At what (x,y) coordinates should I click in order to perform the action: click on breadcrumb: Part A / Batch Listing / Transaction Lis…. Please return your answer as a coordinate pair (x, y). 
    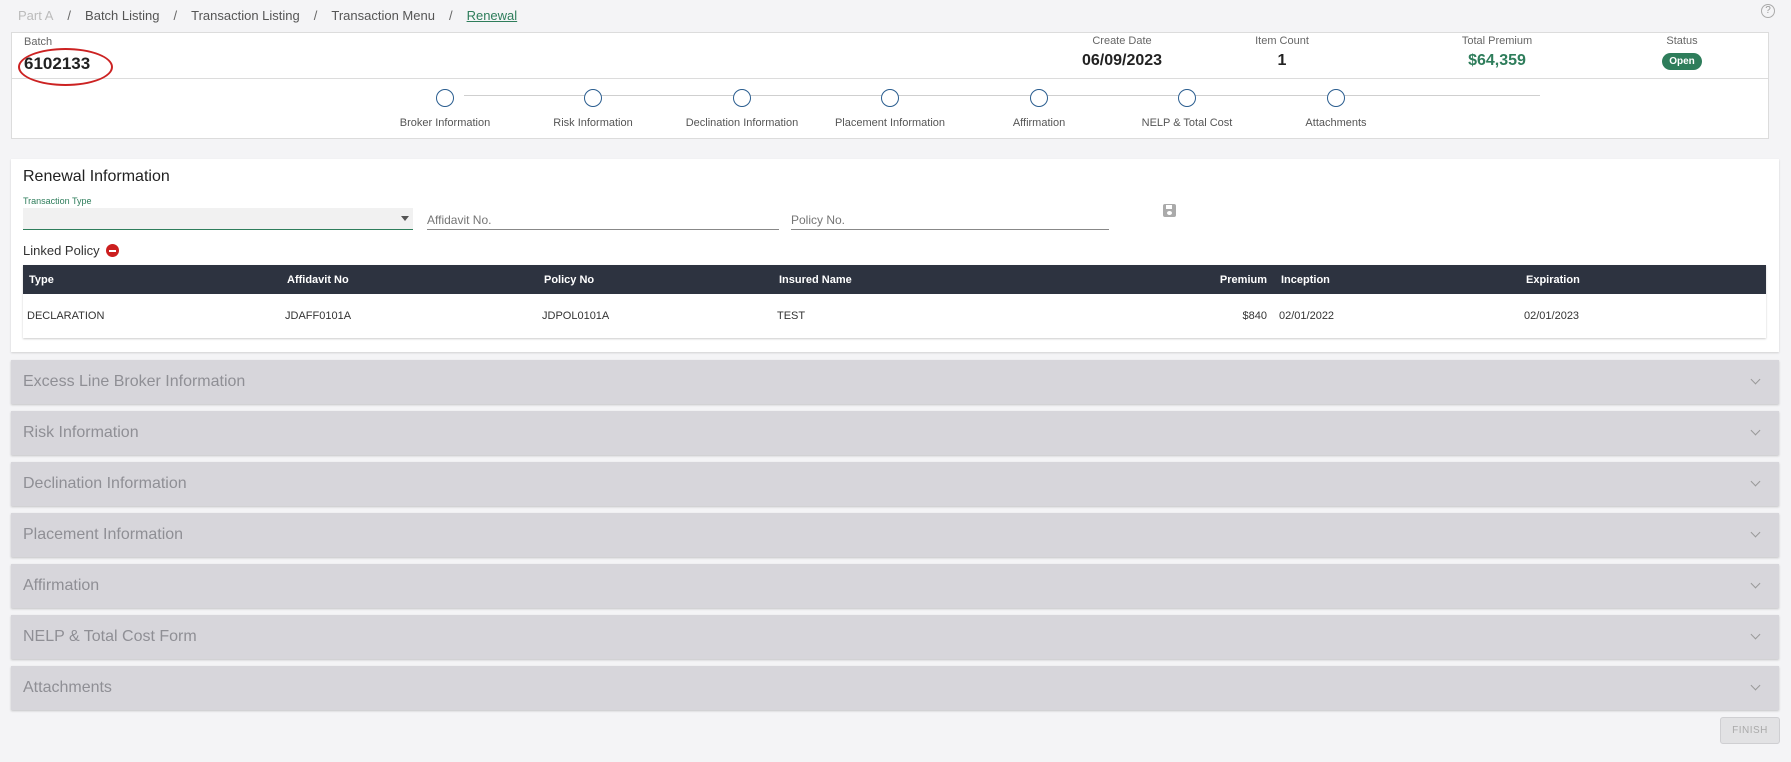
    Looking at the image, I should click on (267, 15).